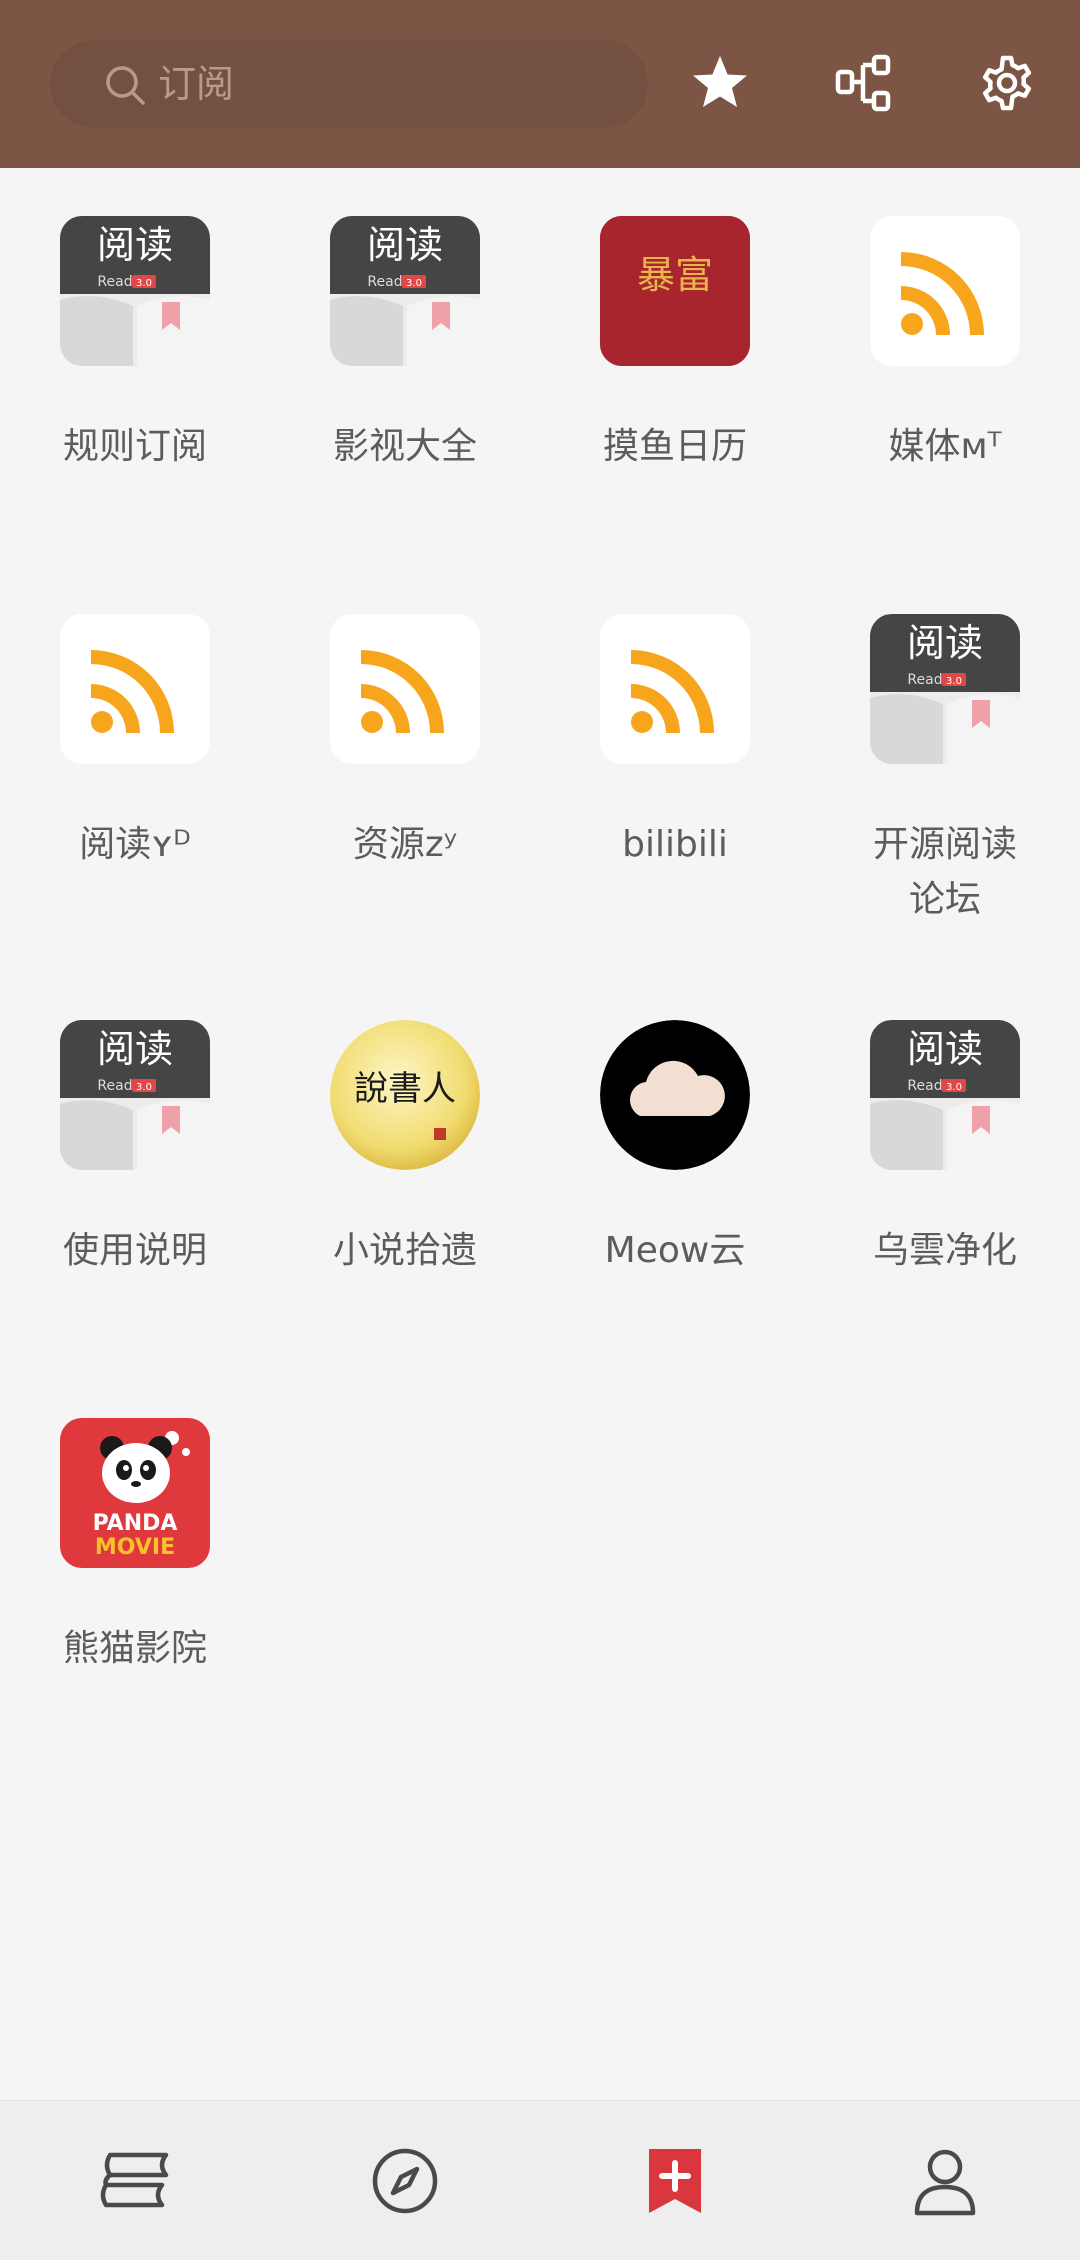  What do you see at coordinates (675, 1095) in the screenshot?
I see `cloud-icon` at bounding box center [675, 1095].